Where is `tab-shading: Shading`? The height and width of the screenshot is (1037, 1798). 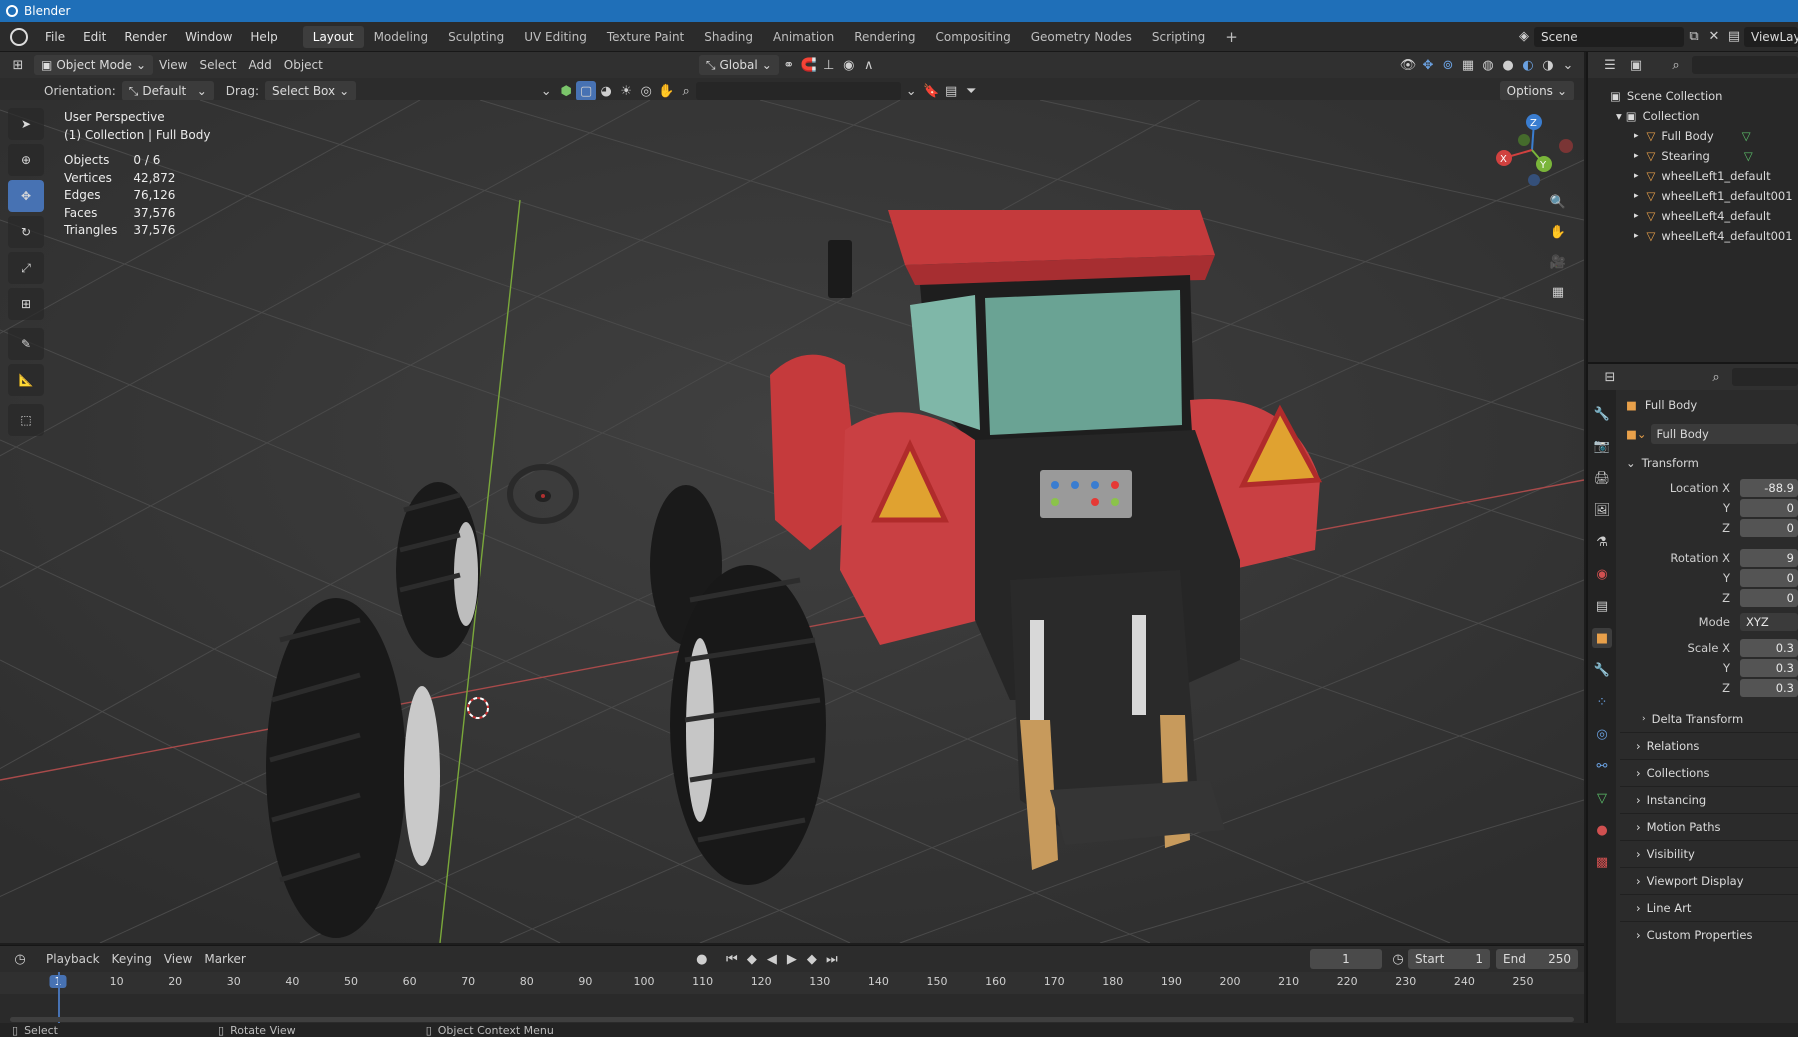 tab-shading: Shading is located at coordinates (728, 37).